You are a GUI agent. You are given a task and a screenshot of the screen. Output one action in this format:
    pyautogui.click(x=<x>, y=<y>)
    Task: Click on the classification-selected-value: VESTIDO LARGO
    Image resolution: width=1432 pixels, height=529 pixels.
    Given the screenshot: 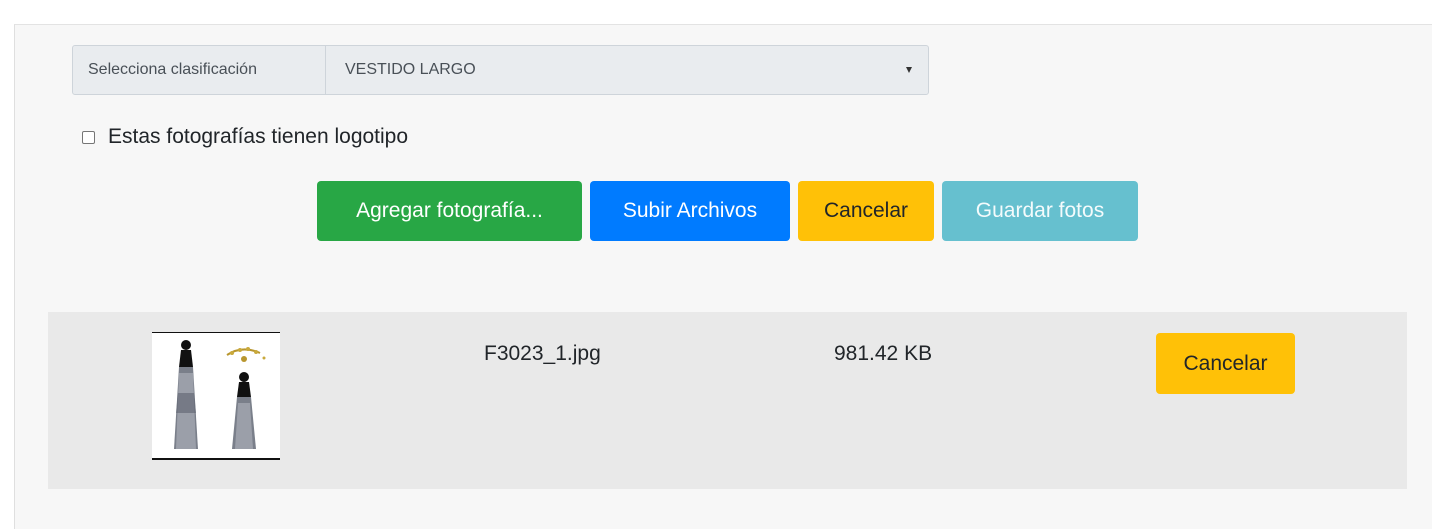 What is the action you would take?
    pyautogui.click(x=410, y=69)
    